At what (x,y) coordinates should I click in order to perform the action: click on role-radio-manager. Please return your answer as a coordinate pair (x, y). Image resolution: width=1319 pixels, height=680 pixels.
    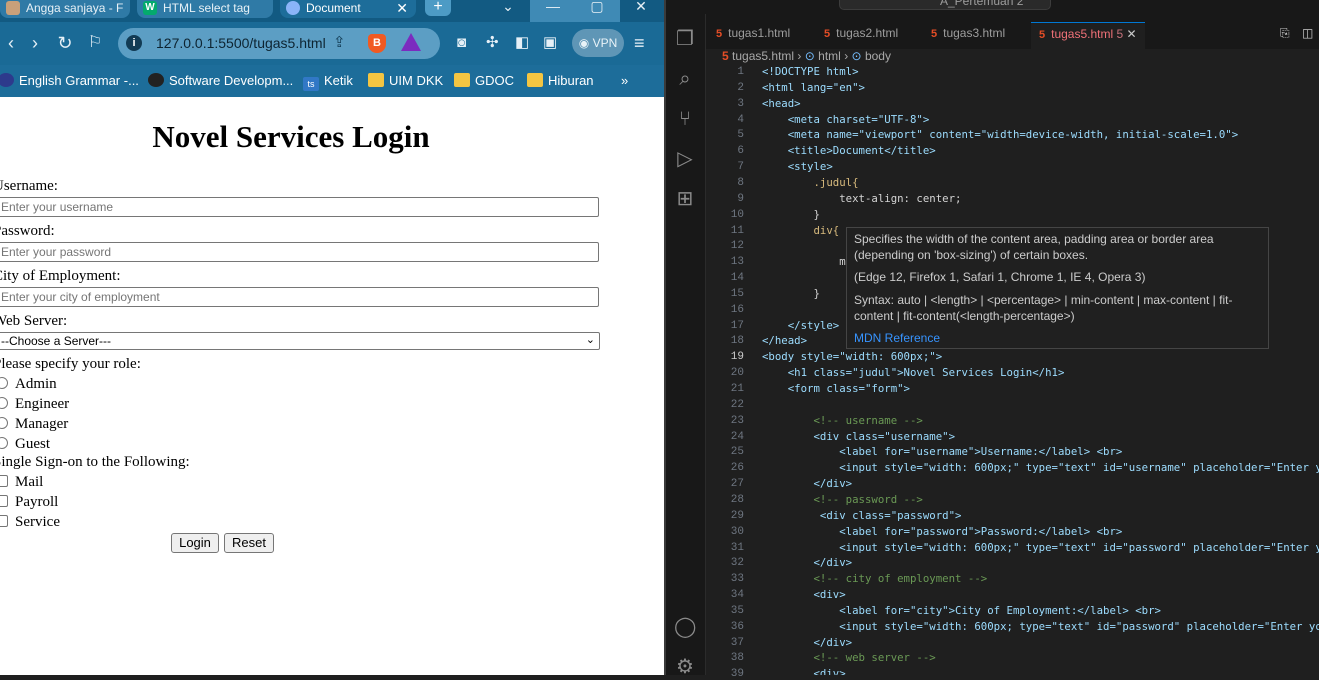
    Looking at the image, I should click on (4, 423).